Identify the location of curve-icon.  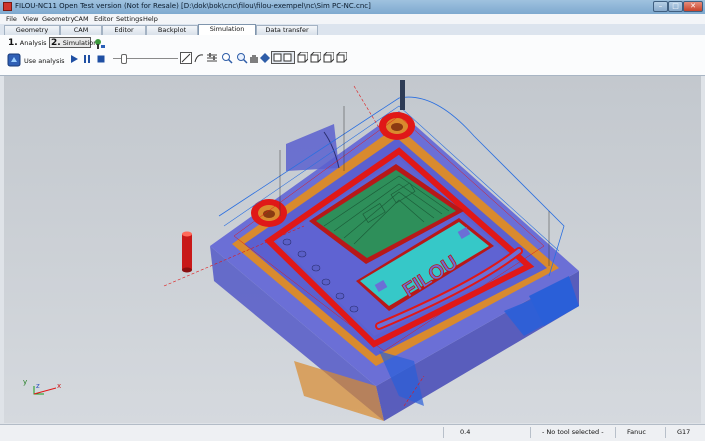
(199, 58).